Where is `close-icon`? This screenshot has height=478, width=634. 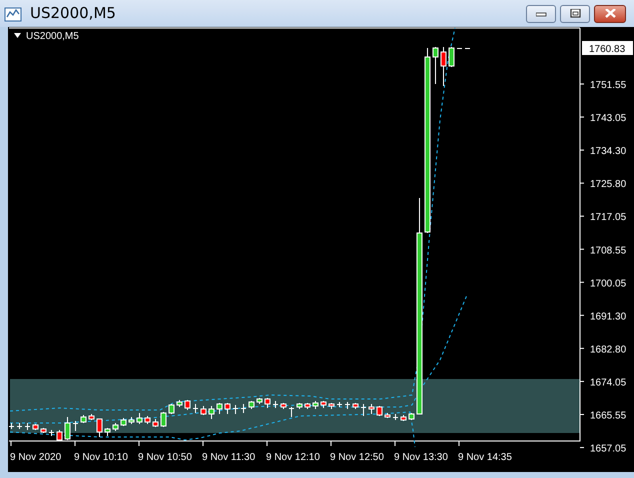
close-icon is located at coordinates (610, 13).